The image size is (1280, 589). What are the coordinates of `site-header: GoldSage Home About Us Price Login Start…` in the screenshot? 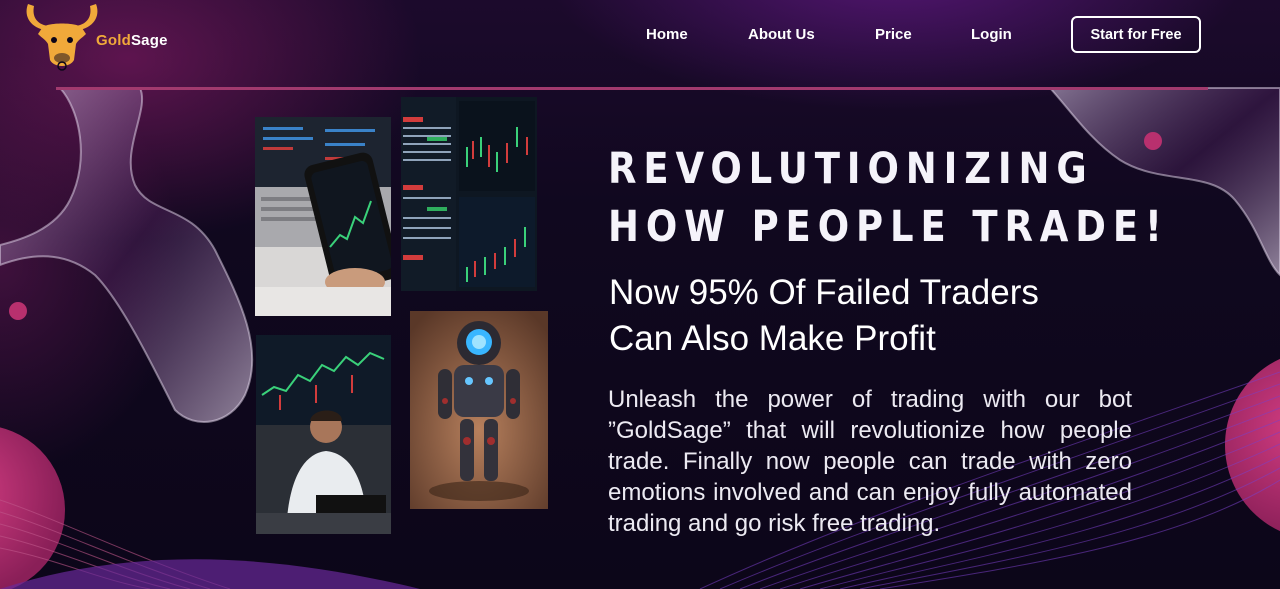 It's located at (640, 43).